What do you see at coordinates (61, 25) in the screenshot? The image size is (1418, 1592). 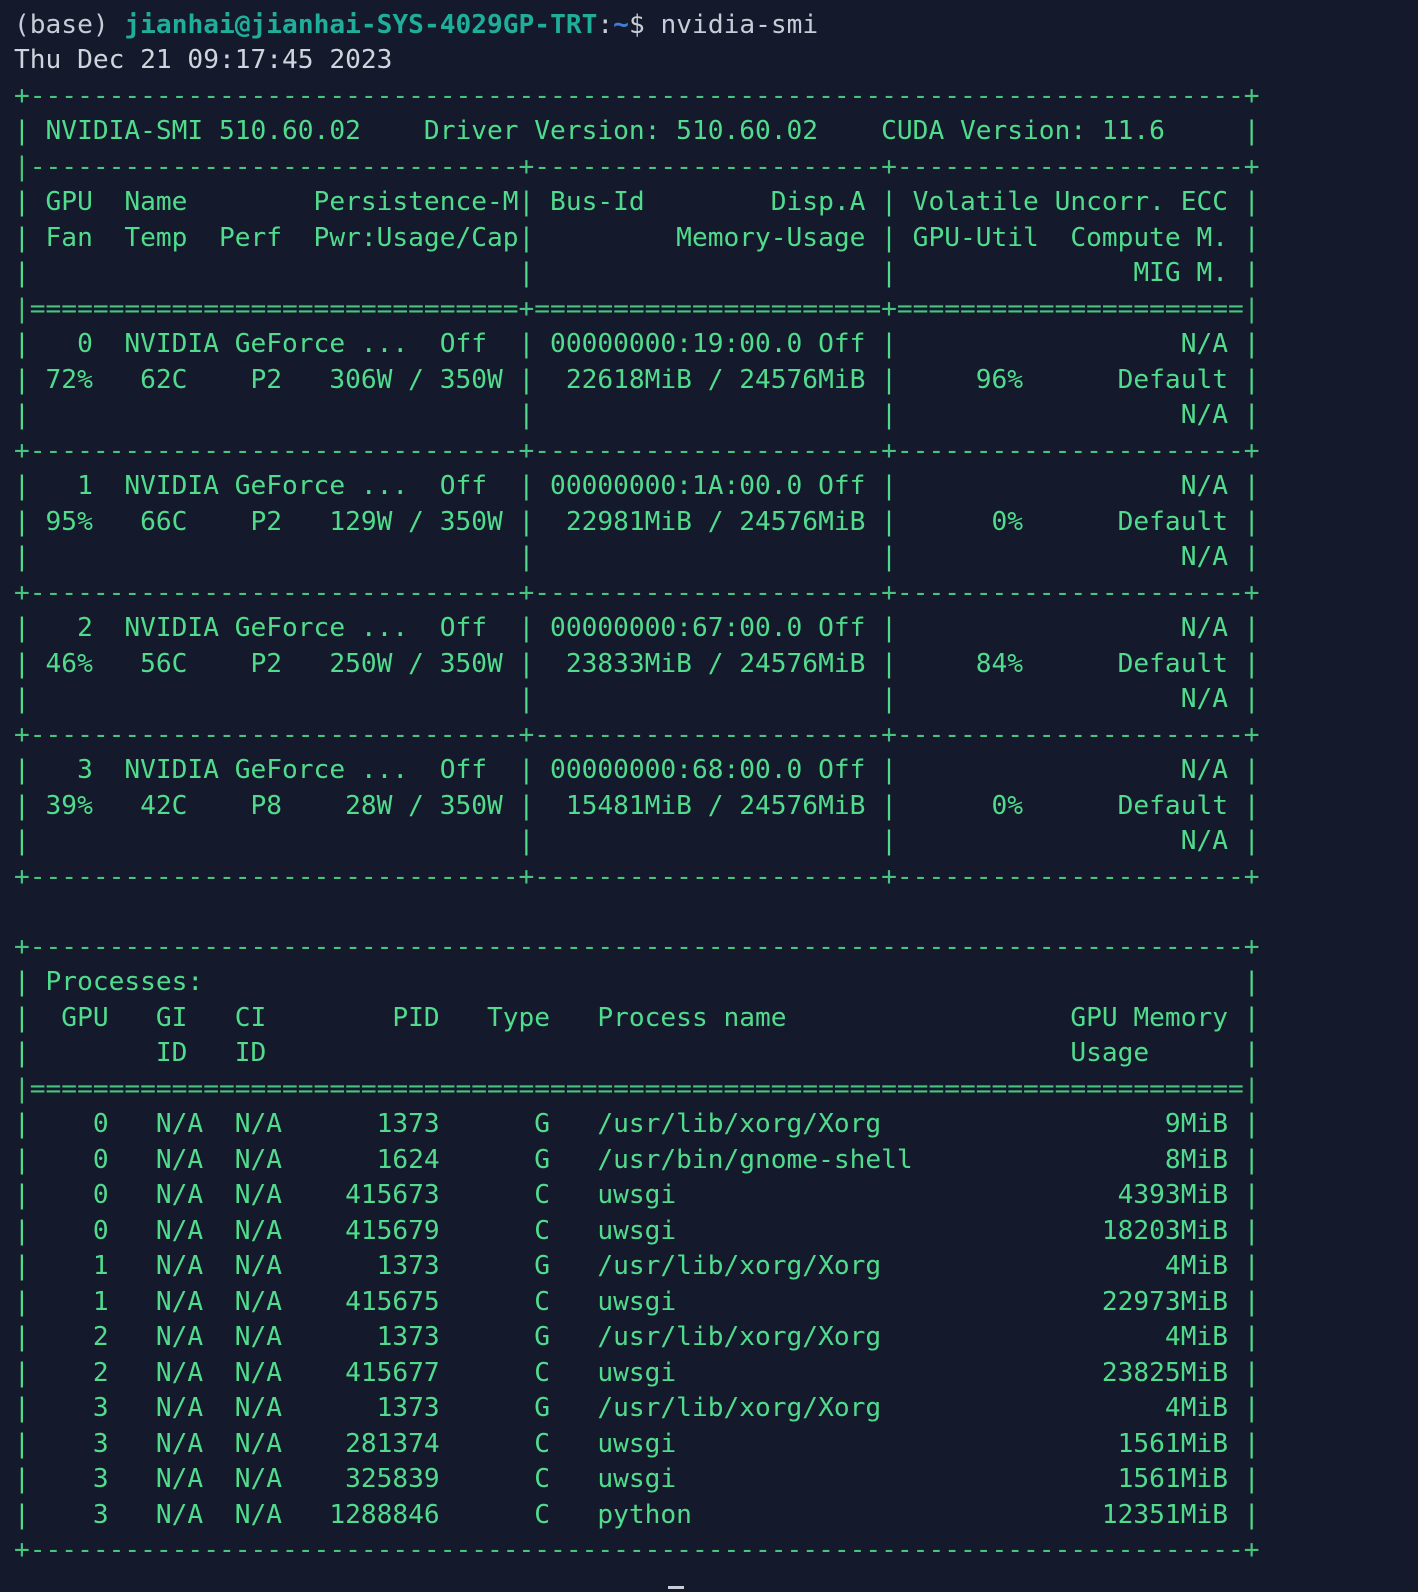 I see `conda-env-label: (base)` at bounding box center [61, 25].